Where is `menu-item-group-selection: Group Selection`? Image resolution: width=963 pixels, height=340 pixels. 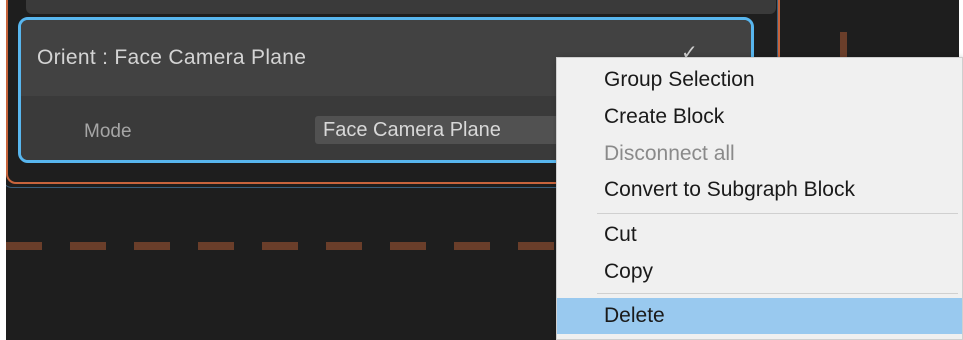 menu-item-group-selection: Group Selection is located at coordinates (759, 80).